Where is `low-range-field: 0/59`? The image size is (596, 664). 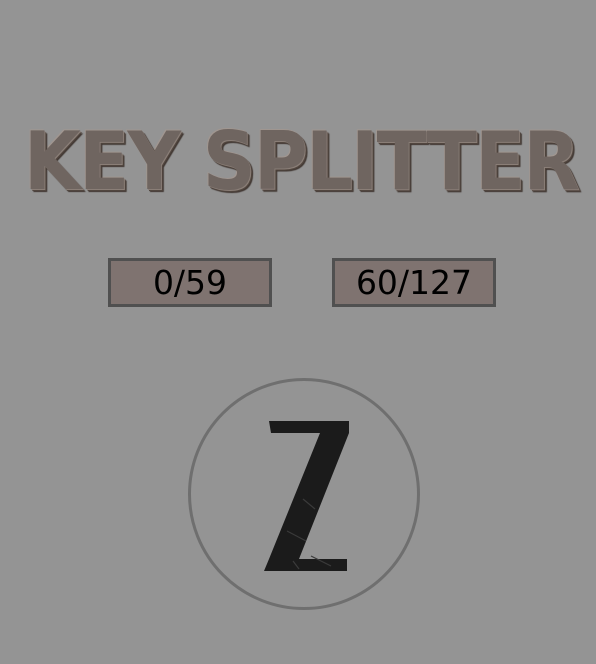 low-range-field: 0/59 is located at coordinates (190, 282).